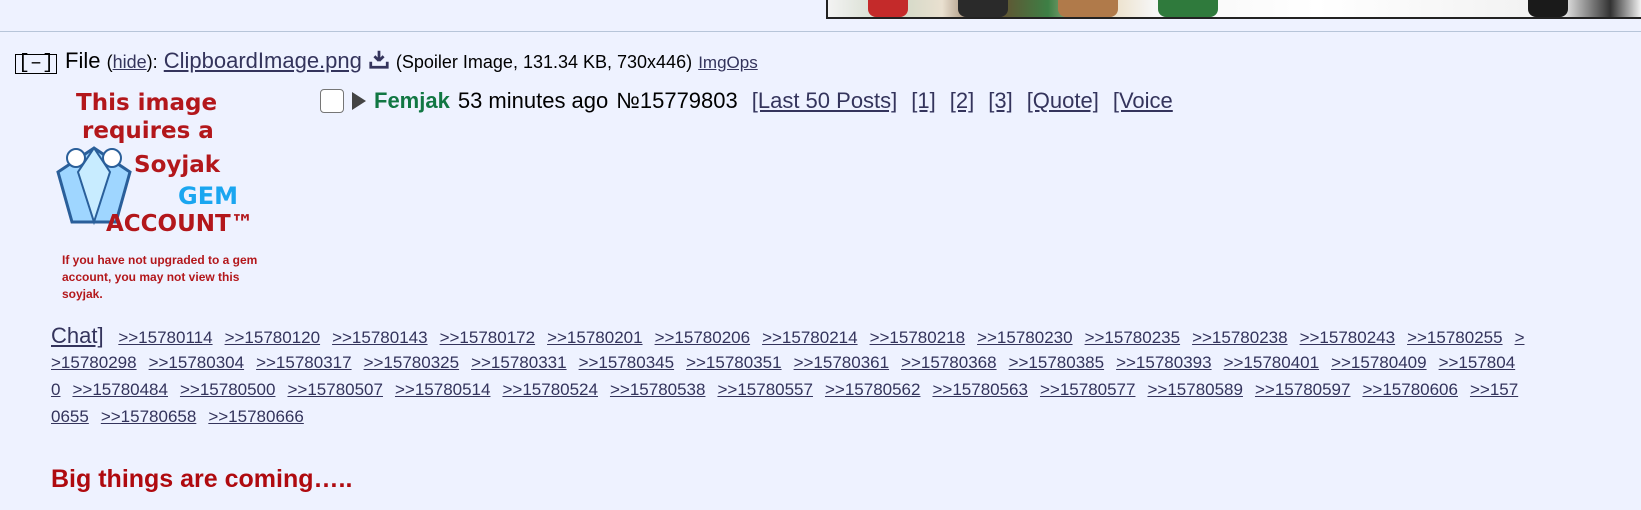  I want to click on backlink: >>15780206, so click(703, 337).